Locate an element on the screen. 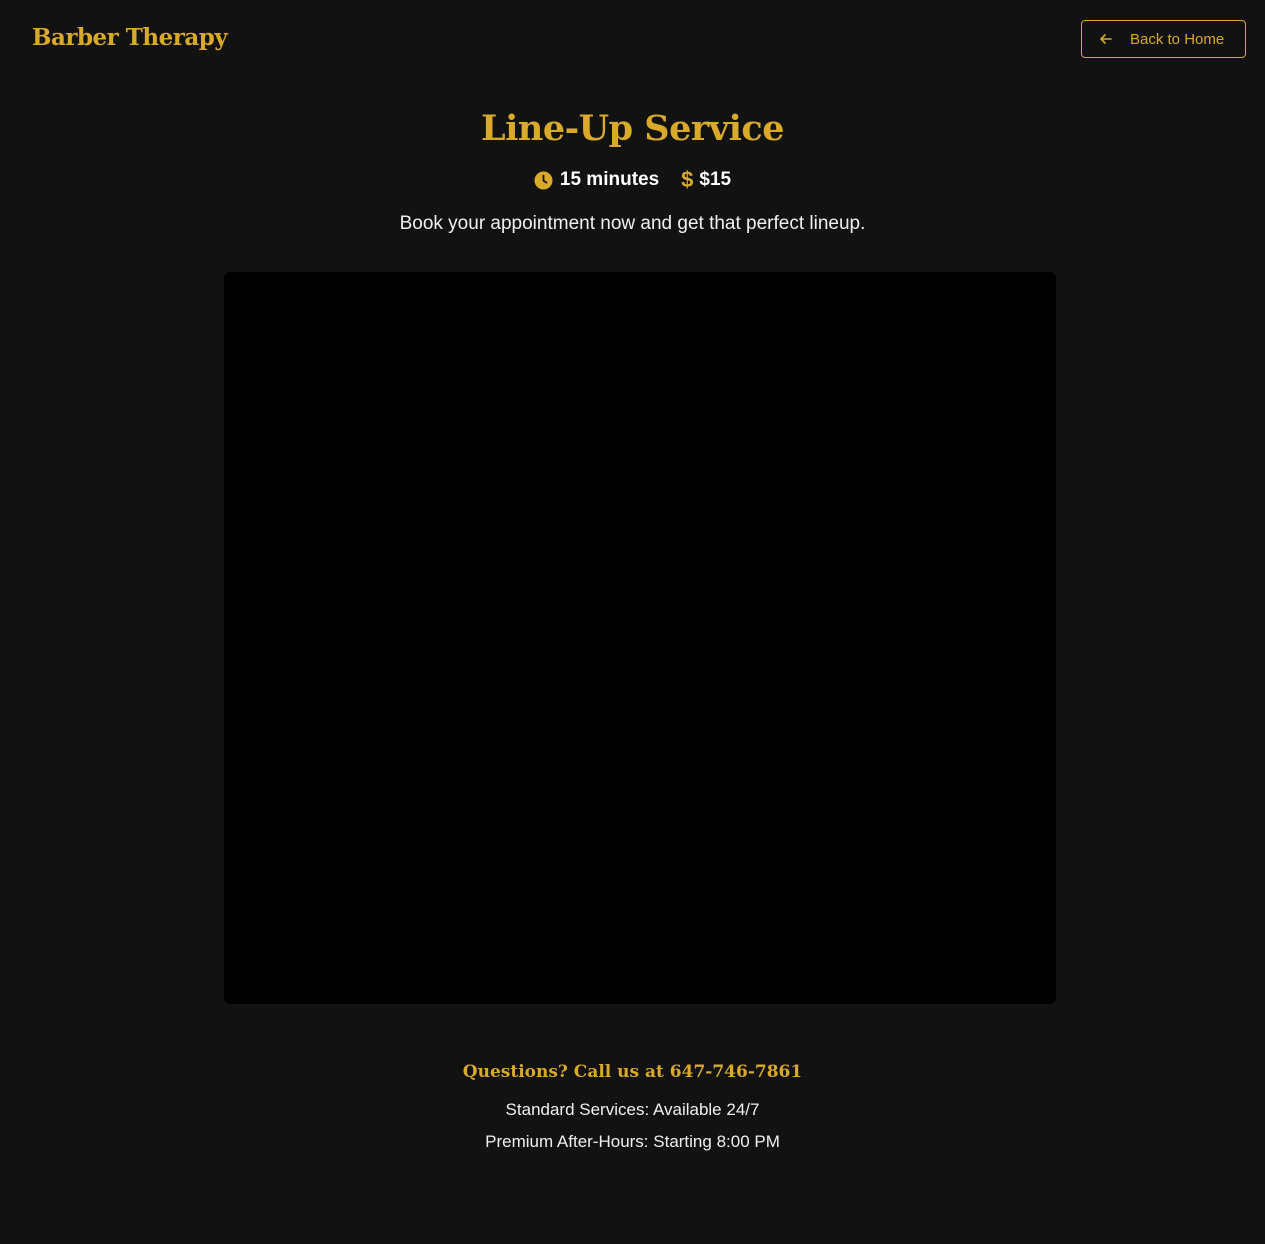  standard-hours: Standard Services: Available 24/7 is located at coordinates (632, 1109).